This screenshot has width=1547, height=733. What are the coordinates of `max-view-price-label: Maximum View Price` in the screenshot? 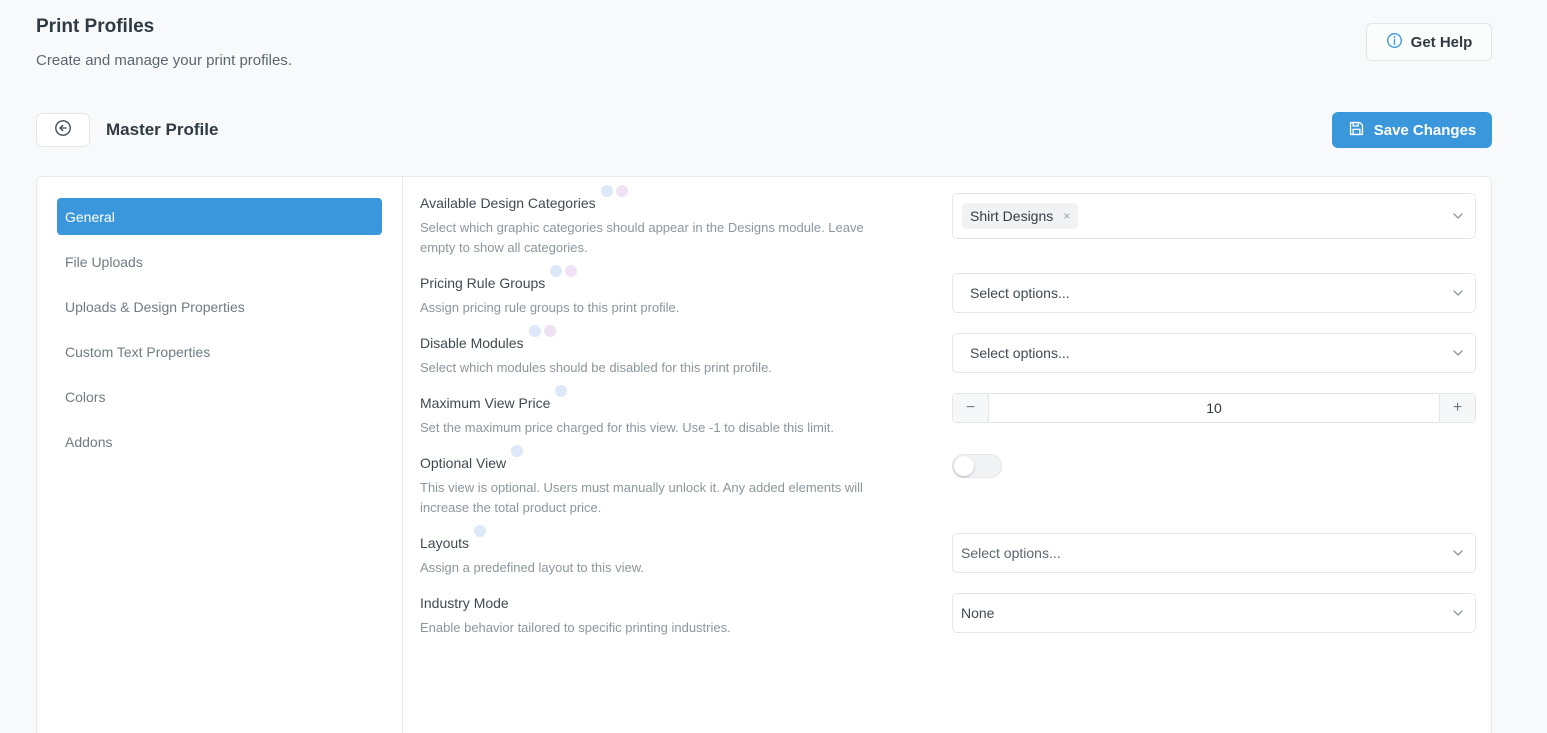 It's located at (494, 398).